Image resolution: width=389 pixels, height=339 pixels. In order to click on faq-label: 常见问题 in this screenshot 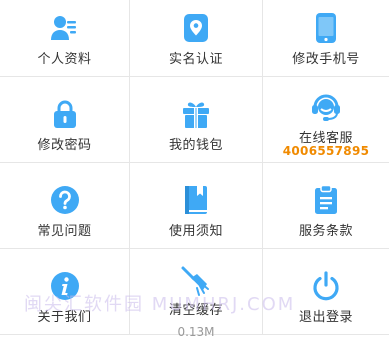, I will do `click(64, 231)`.